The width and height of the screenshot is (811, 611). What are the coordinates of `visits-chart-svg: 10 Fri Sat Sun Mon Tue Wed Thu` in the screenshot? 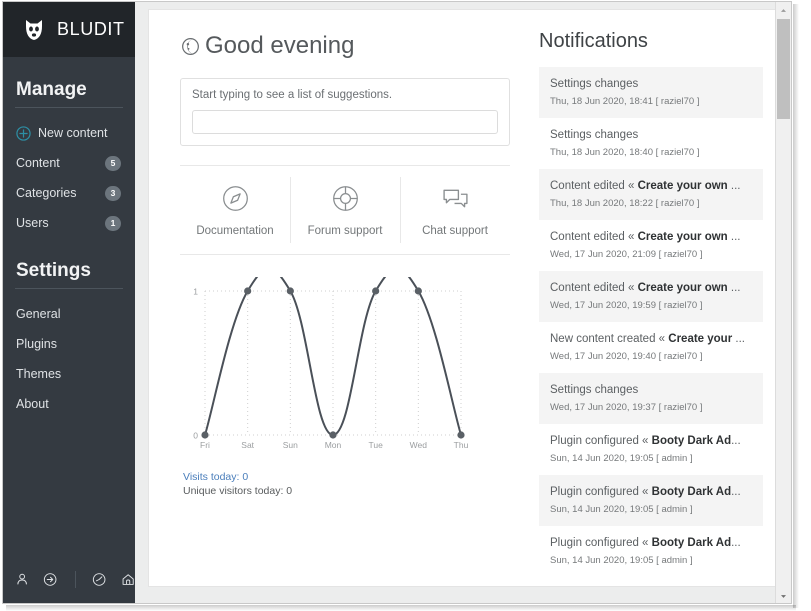 It's located at (331, 363).